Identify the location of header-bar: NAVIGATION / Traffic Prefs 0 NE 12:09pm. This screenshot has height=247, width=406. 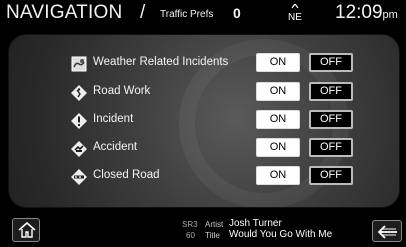
(203, 16).